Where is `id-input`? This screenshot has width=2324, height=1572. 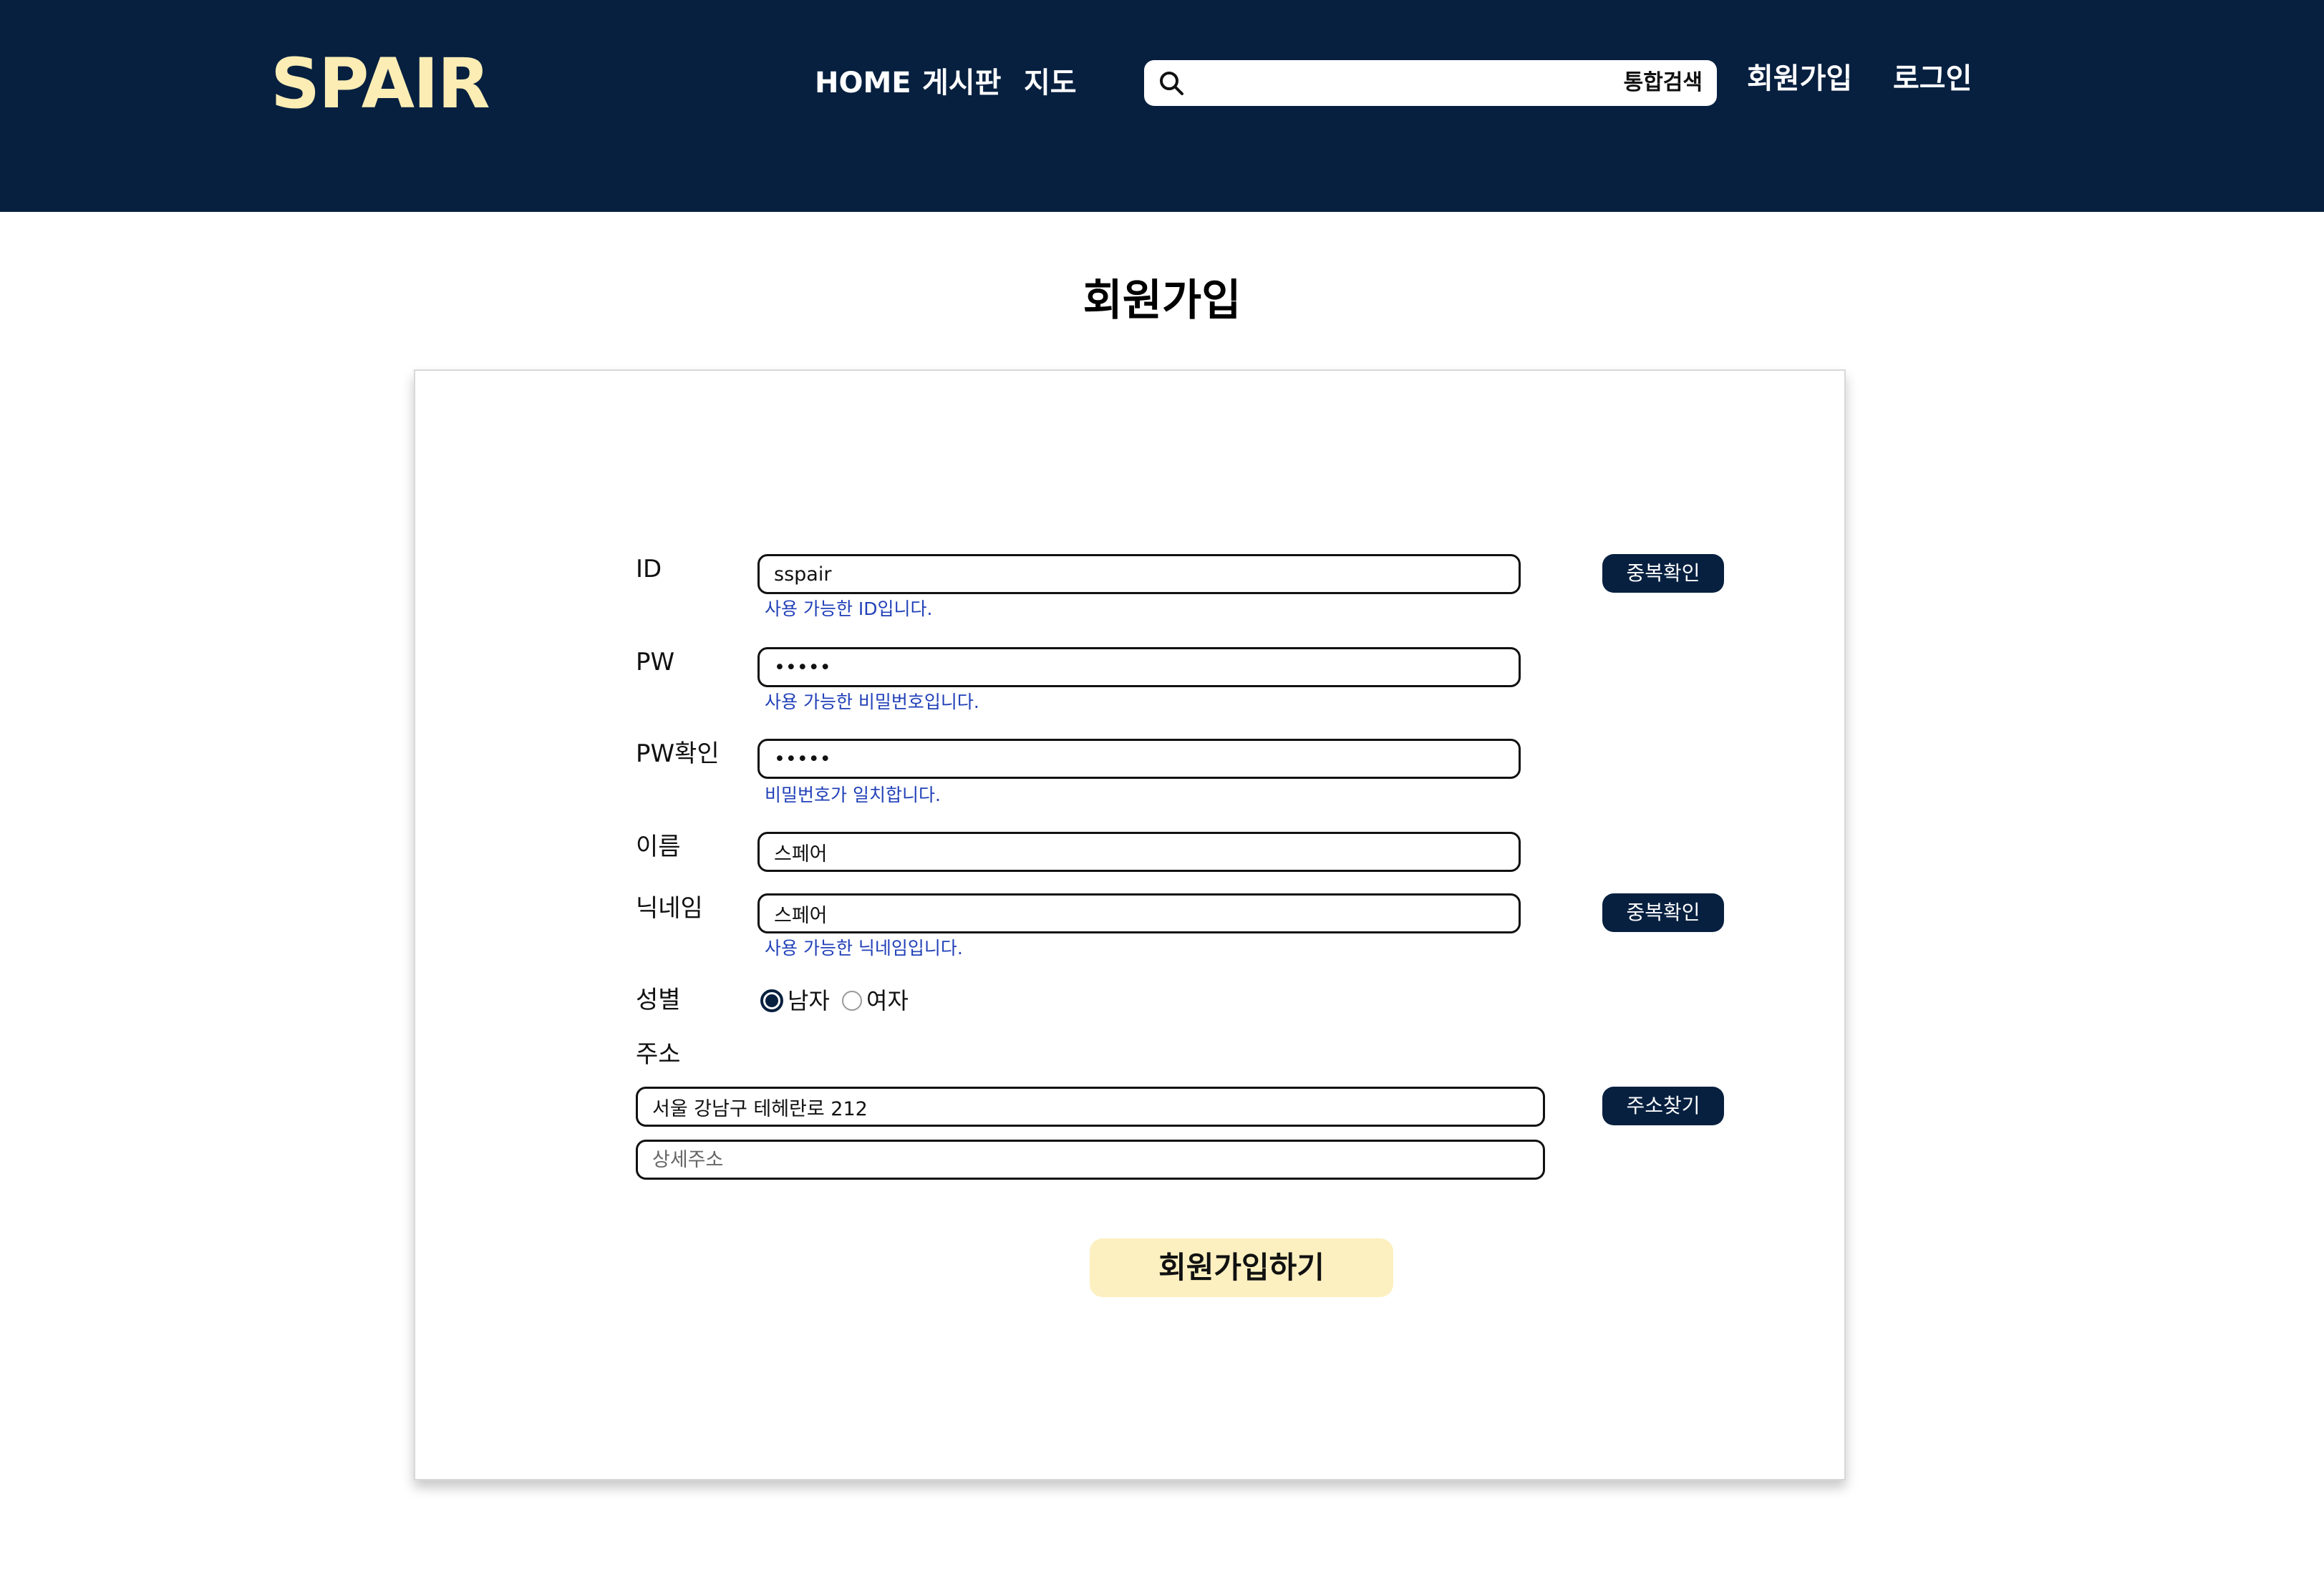 id-input is located at coordinates (1139, 574).